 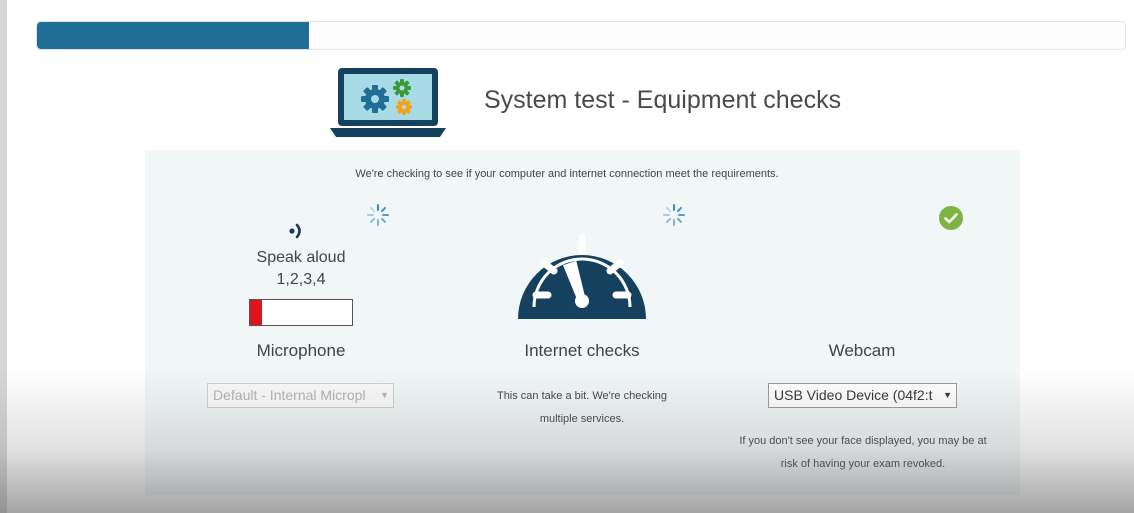 I want to click on speedometer-icon, so click(x=582, y=276).